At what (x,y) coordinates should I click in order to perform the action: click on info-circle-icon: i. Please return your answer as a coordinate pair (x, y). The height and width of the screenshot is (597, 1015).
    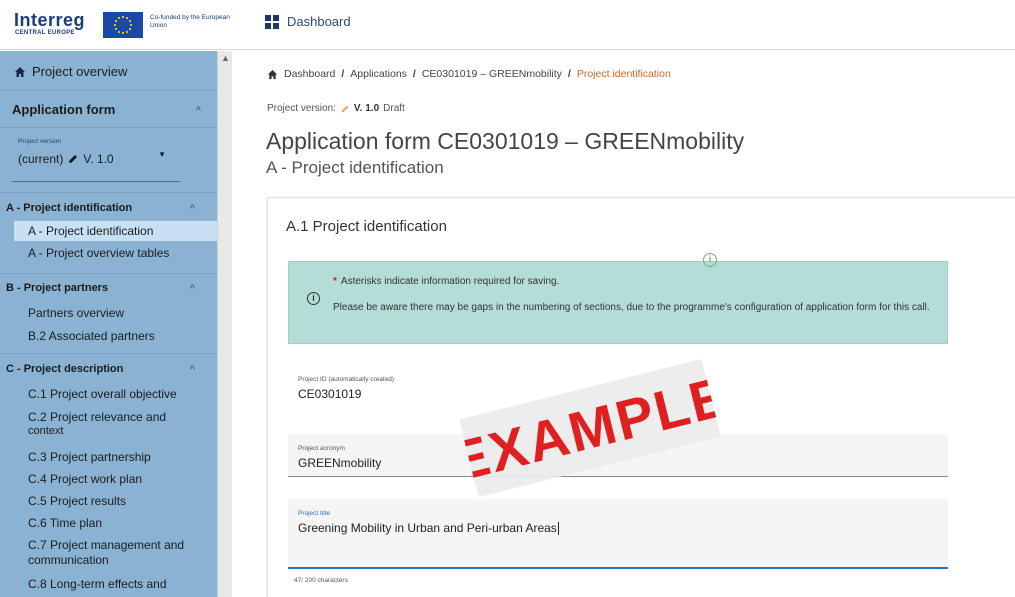
    Looking at the image, I should click on (313, 298).